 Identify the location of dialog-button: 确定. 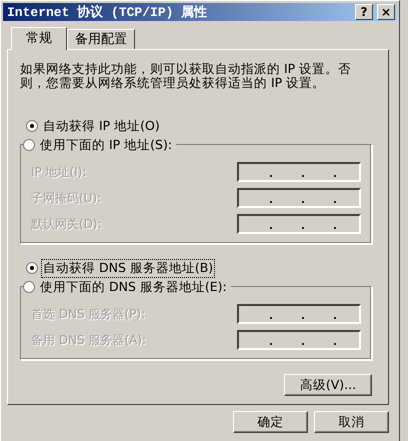
(270, 422).